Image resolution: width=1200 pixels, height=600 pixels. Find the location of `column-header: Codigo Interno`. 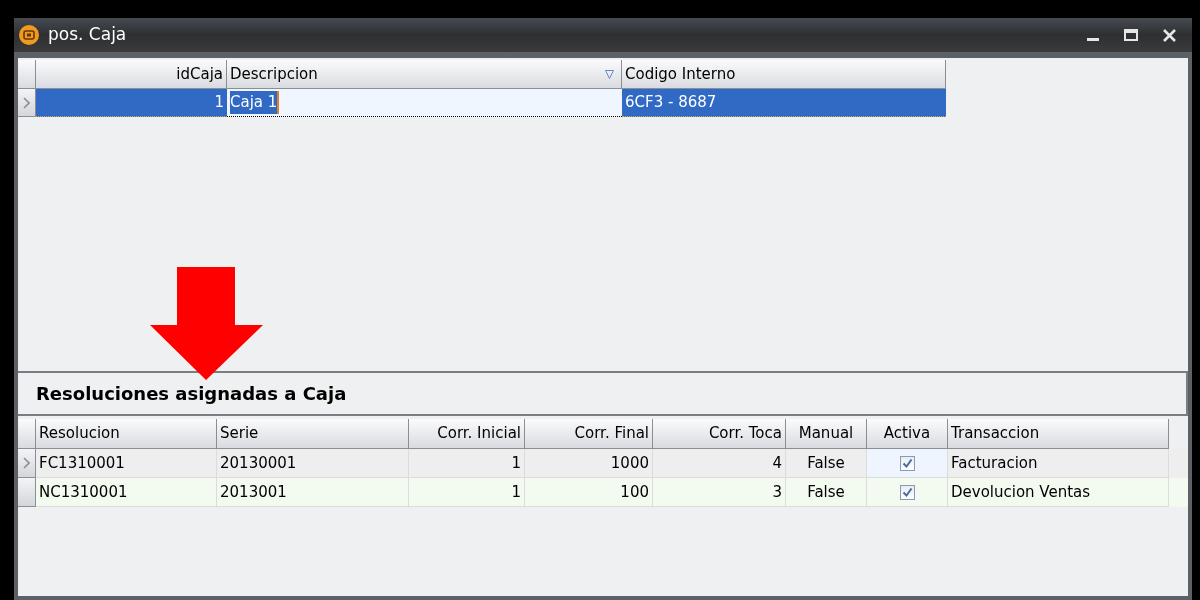

column-header: Codigo Interno is located at coordinates (784, 74).